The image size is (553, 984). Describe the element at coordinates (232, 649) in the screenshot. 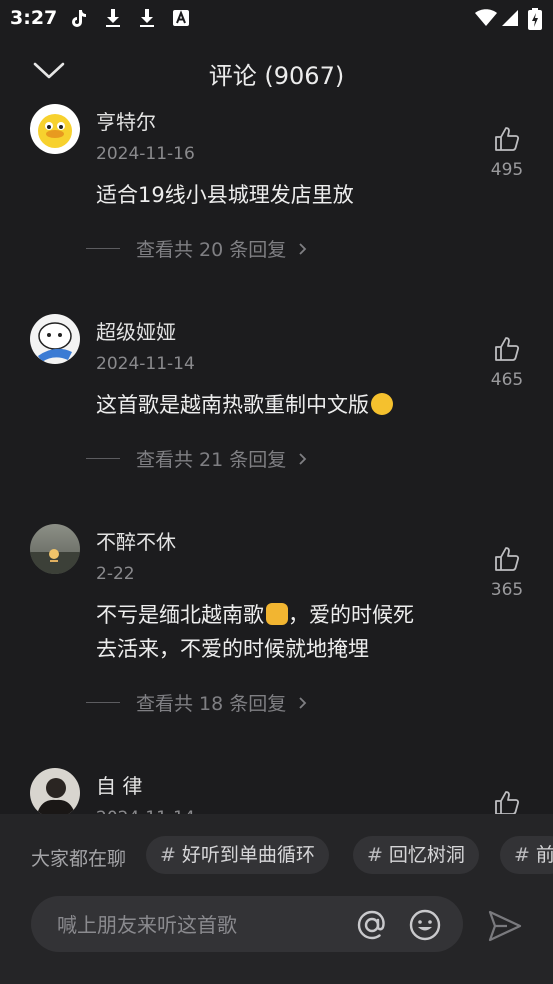

I see `comment-text-line2: 去活来，不爱的时候就地掩埋` at that location.